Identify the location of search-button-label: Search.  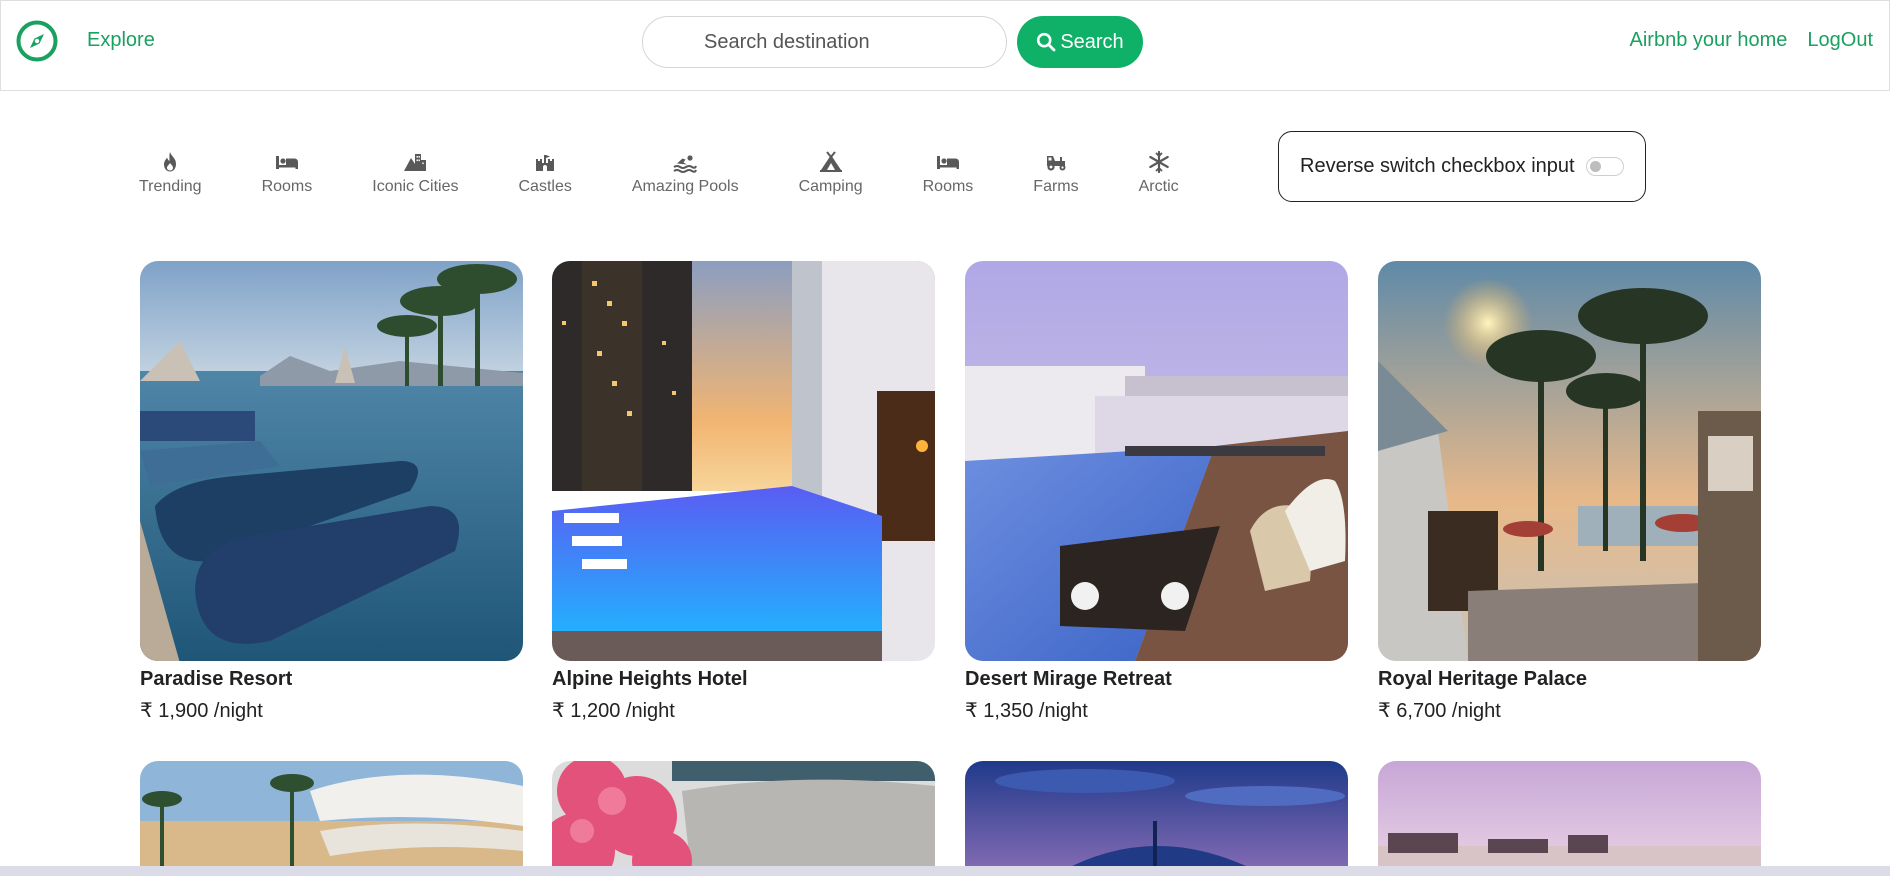
(1092, 41).